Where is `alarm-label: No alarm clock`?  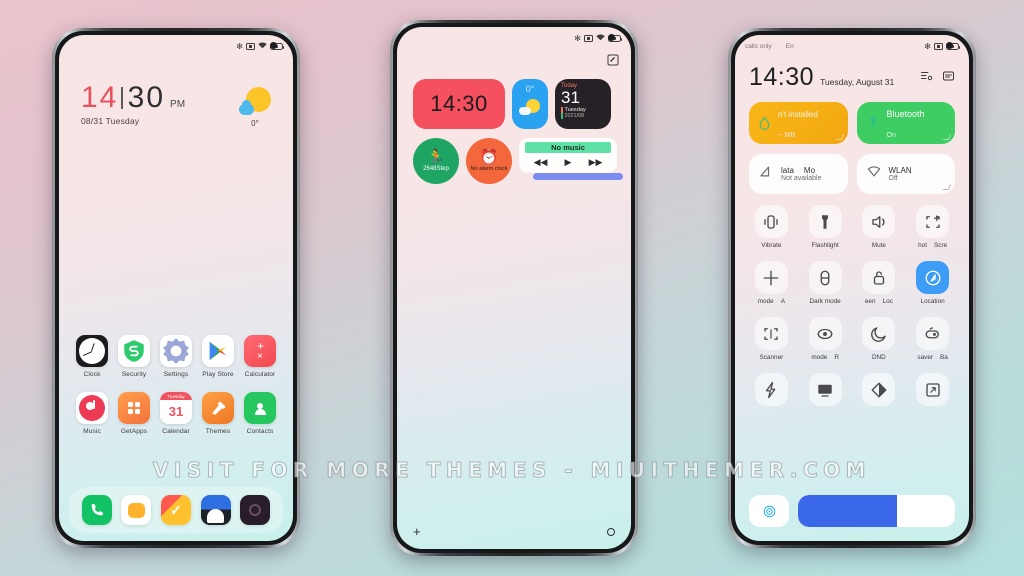 alarm-label: No alarm clock is located at coordinates (489, 169).